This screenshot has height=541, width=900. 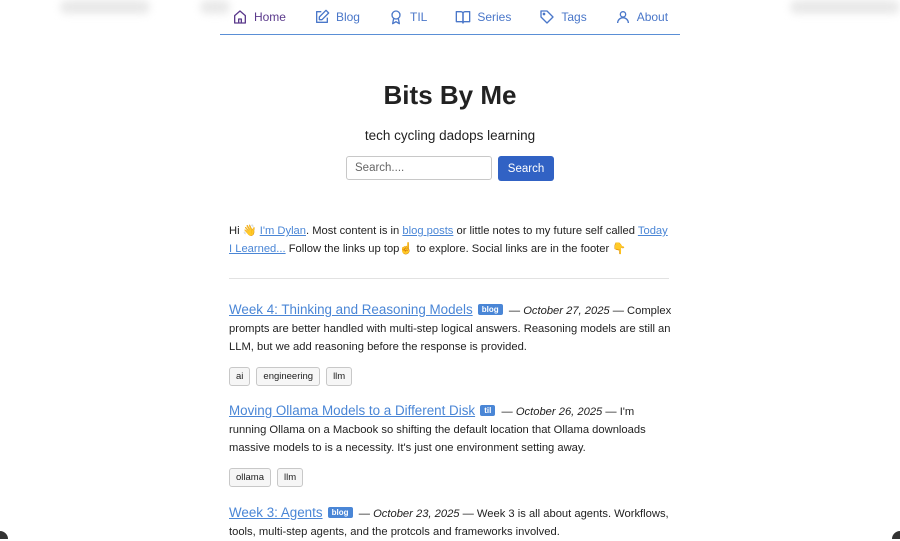 What do you see at coordinates (488, 410) in the screenshot?
I see `post-type-badge: til` at bounding box center [488, 410].